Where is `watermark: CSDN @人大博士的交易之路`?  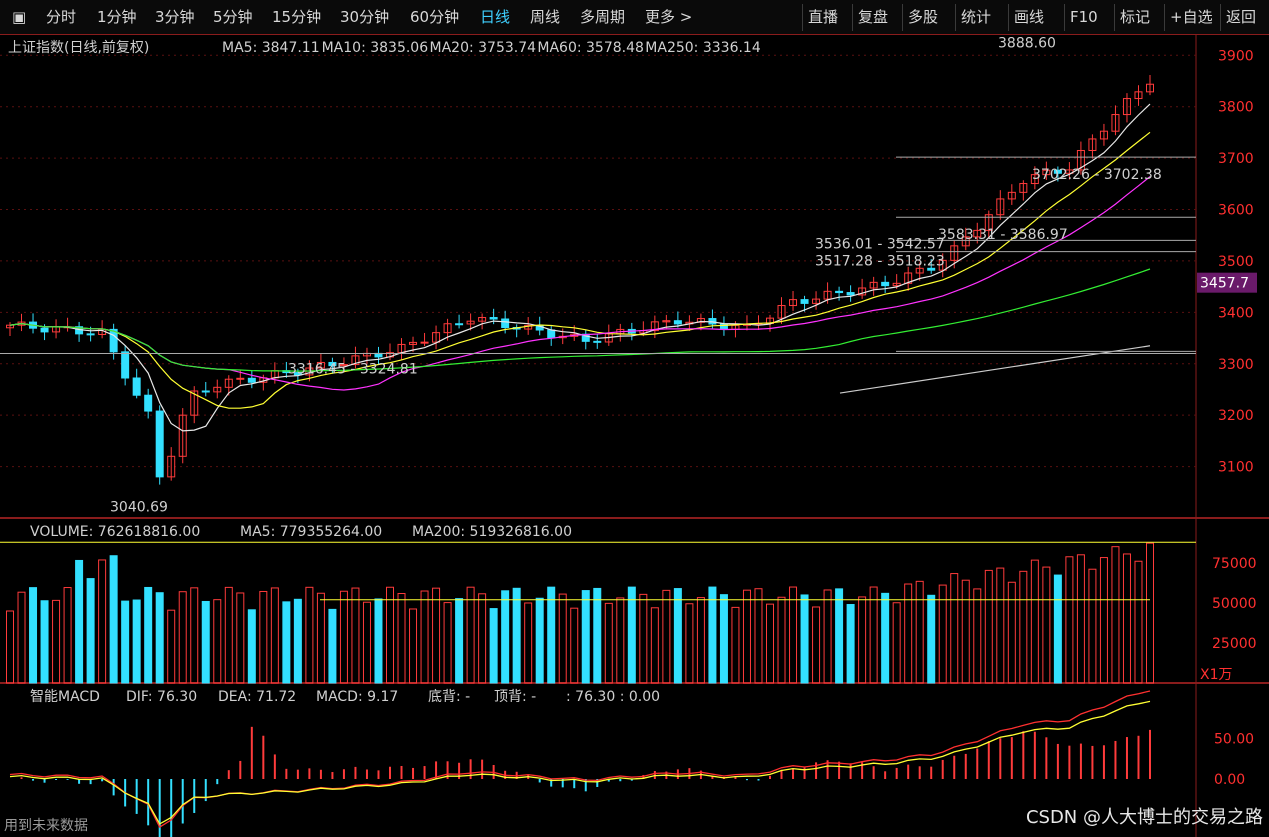
watermark: CSDN @人大博士的交易之路 is located at coordinates (1144, 817).